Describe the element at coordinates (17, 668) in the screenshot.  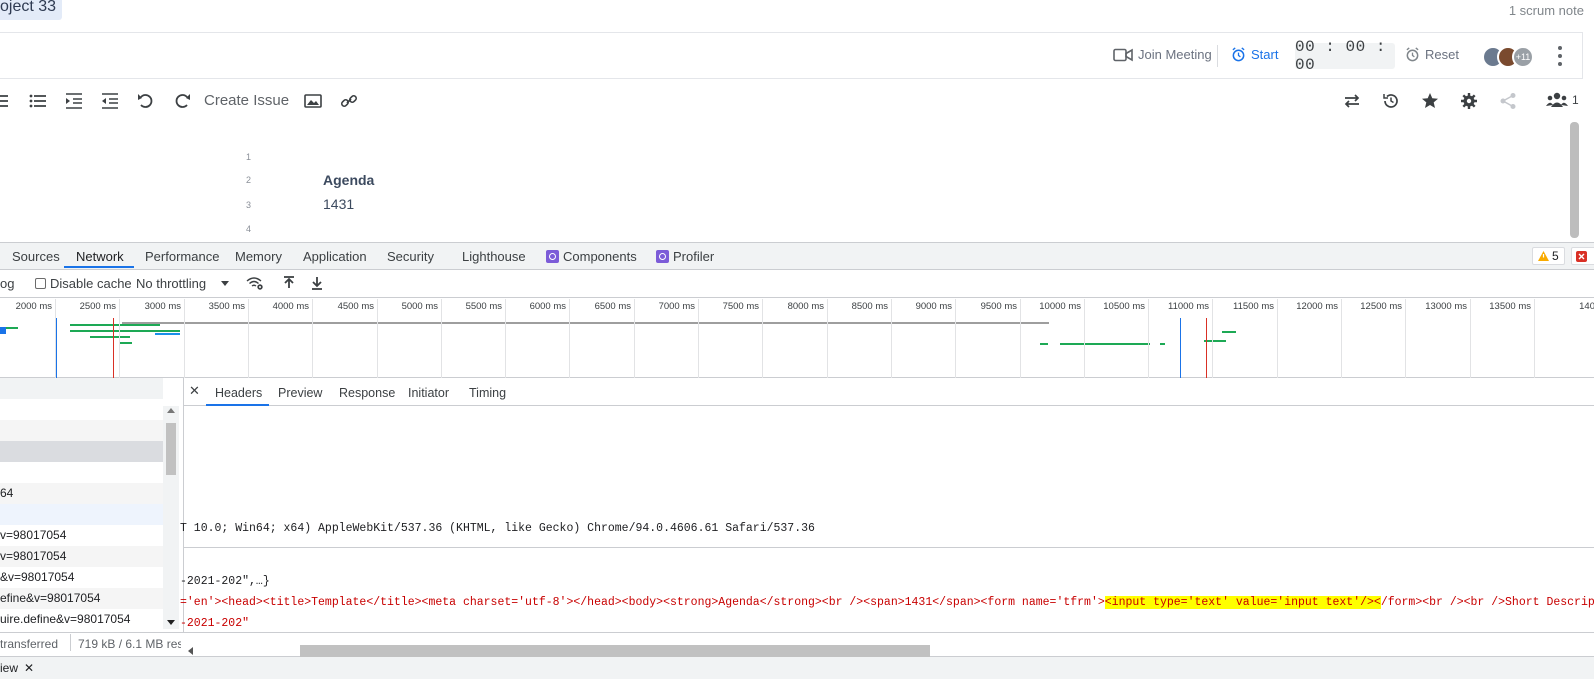
I see `drawer-tab: iew ✕` at that location.